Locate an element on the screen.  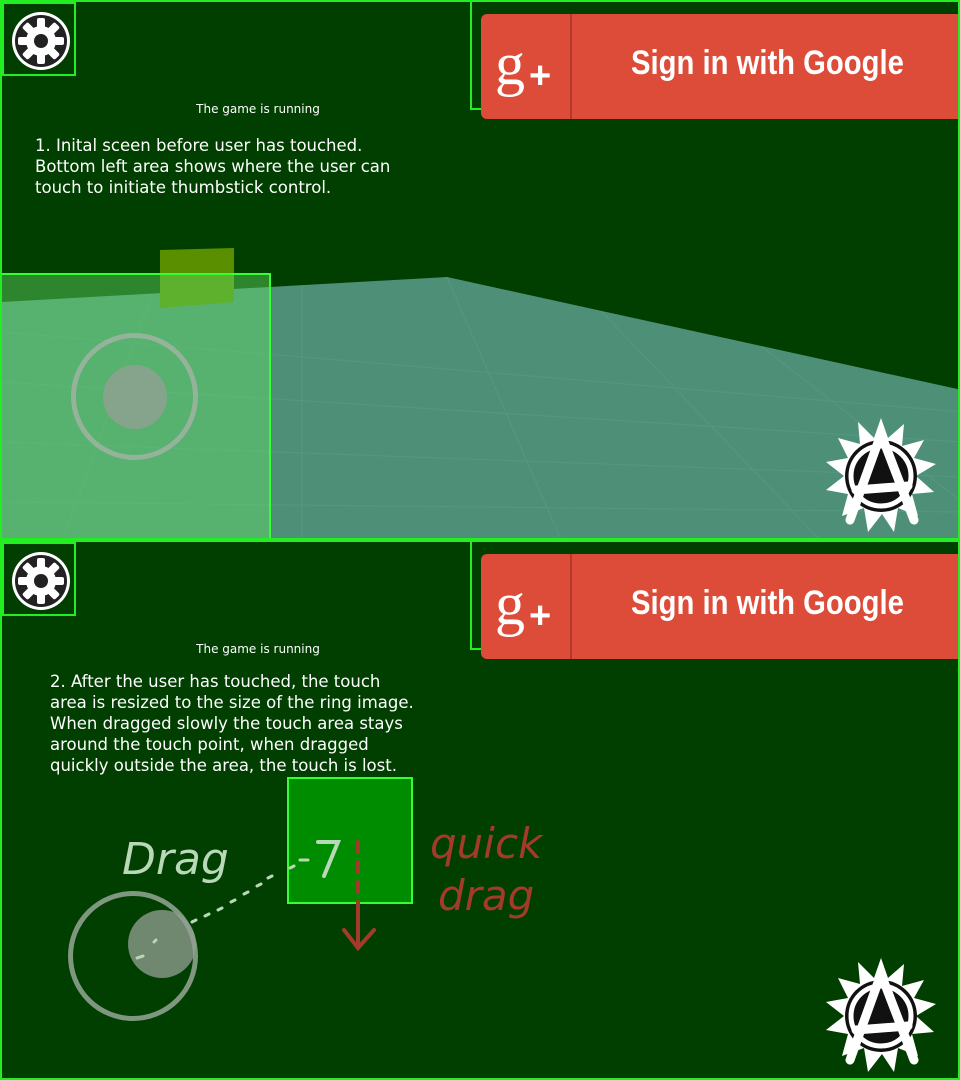
gear-icon is located at coordinates (41, 41).